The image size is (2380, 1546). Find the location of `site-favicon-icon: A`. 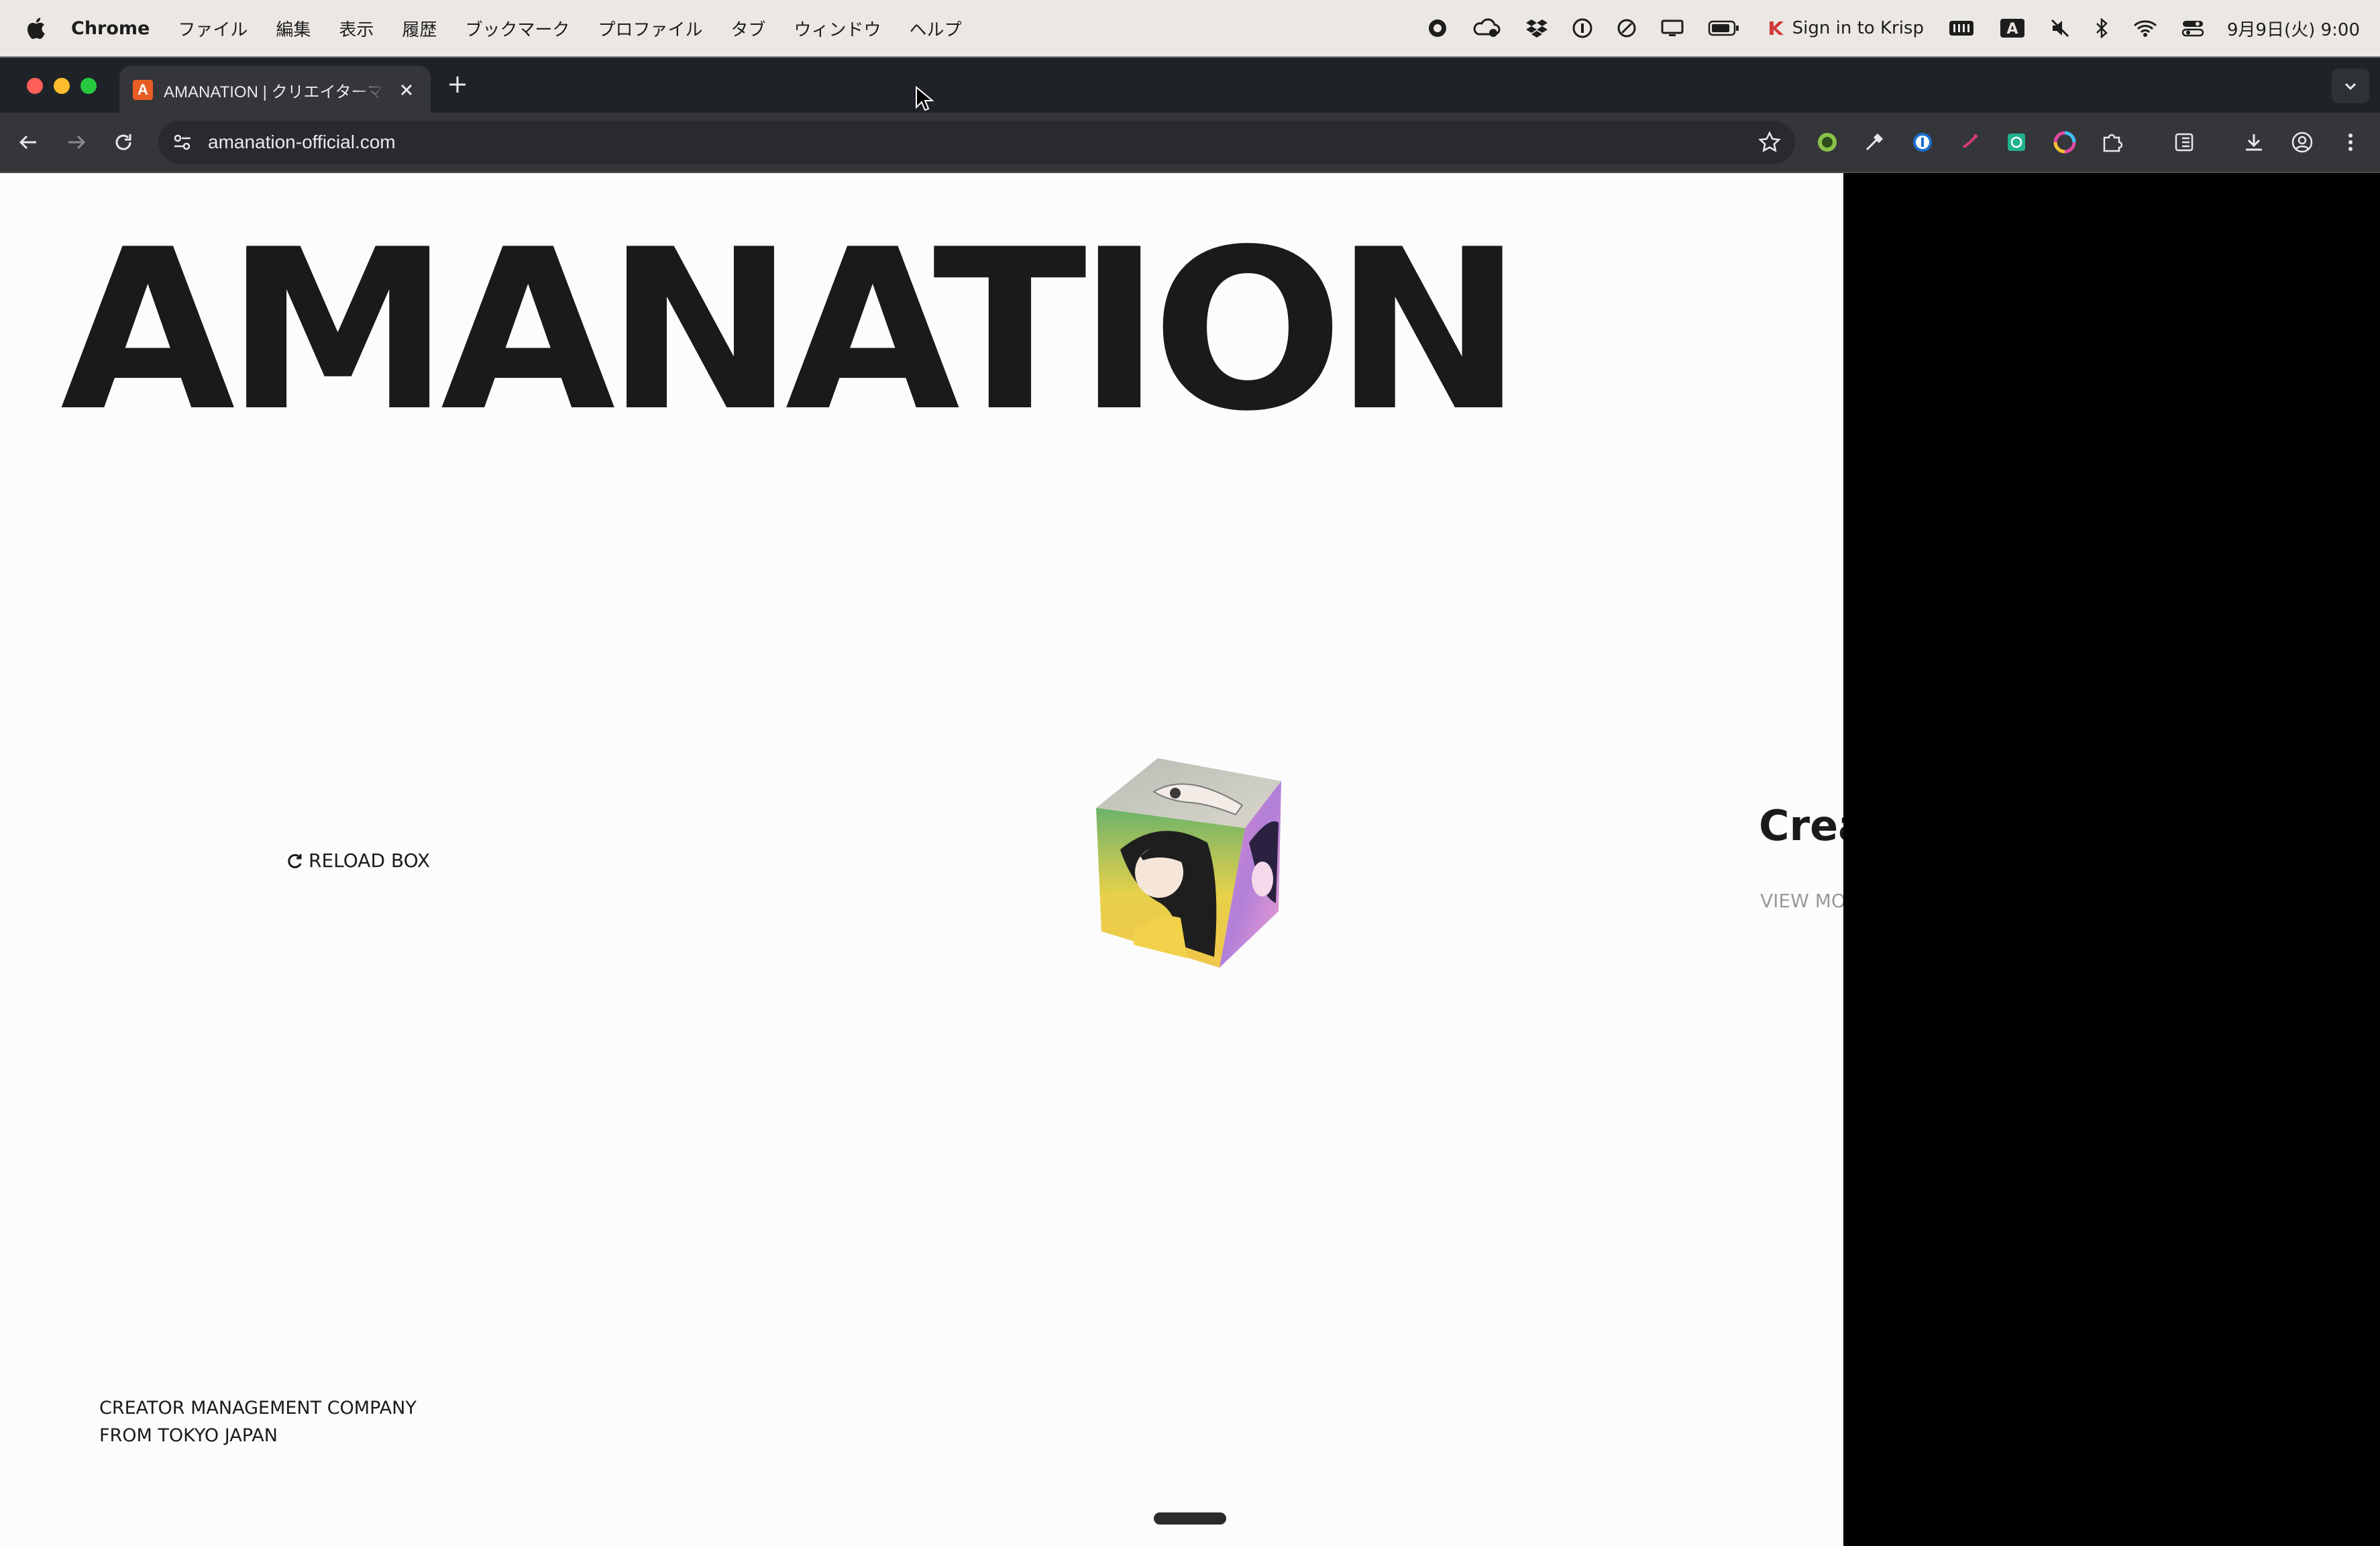

site-favicon-icon: A is located at coordinates (143, 90).